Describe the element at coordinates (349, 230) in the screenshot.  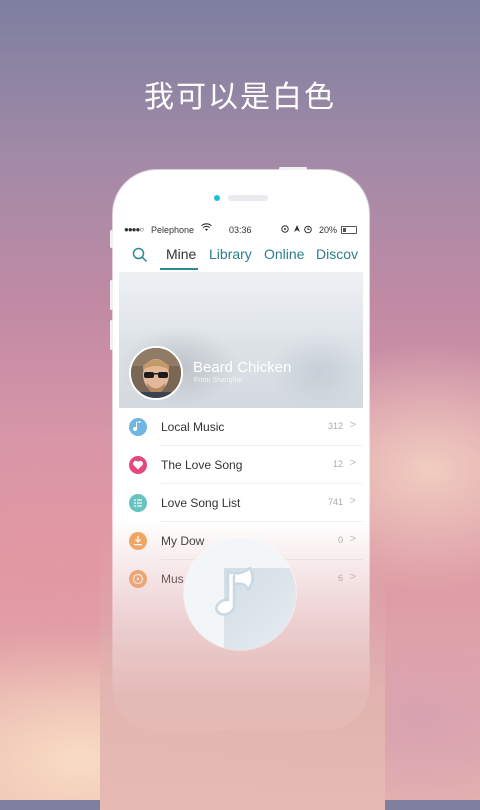
I see `battery-icon` at that location.